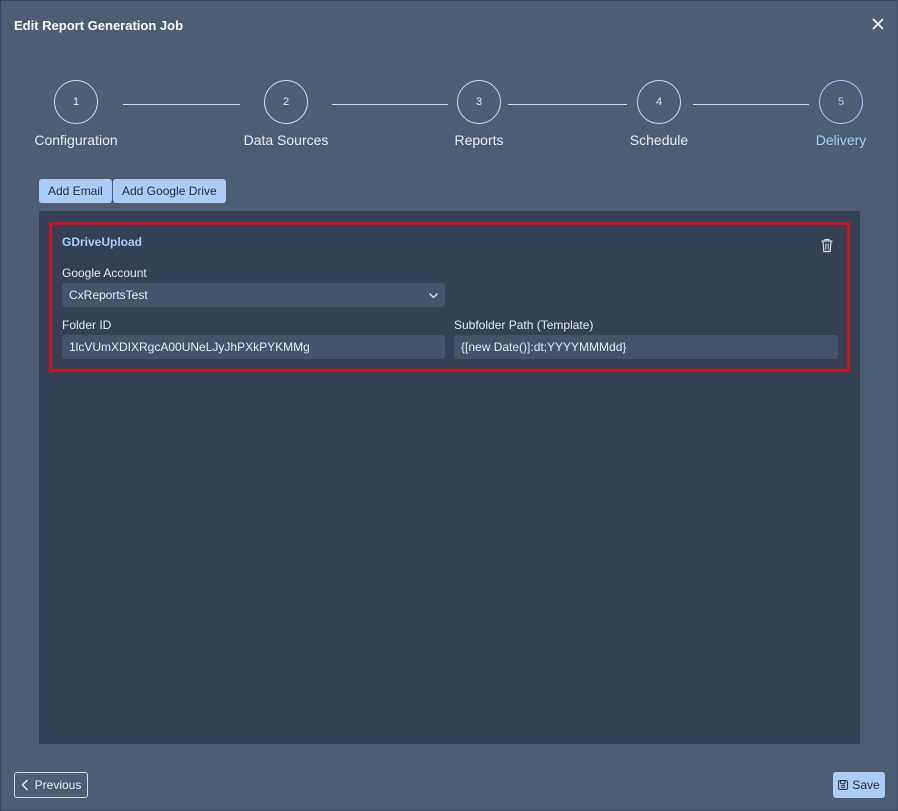  I want to click on previous-label: Previous, so click(58, 785).